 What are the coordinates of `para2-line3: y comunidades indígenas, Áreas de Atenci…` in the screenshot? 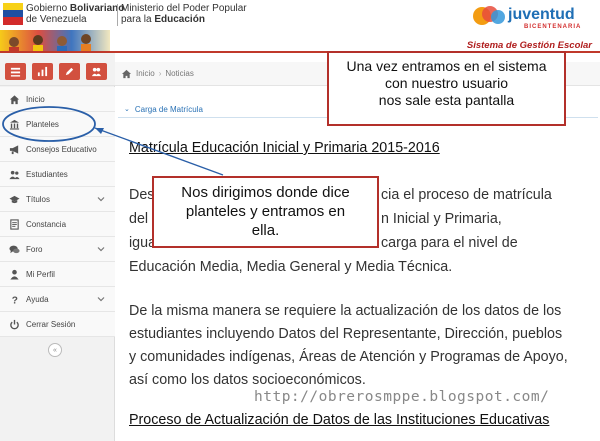 It's located at (348, 357).